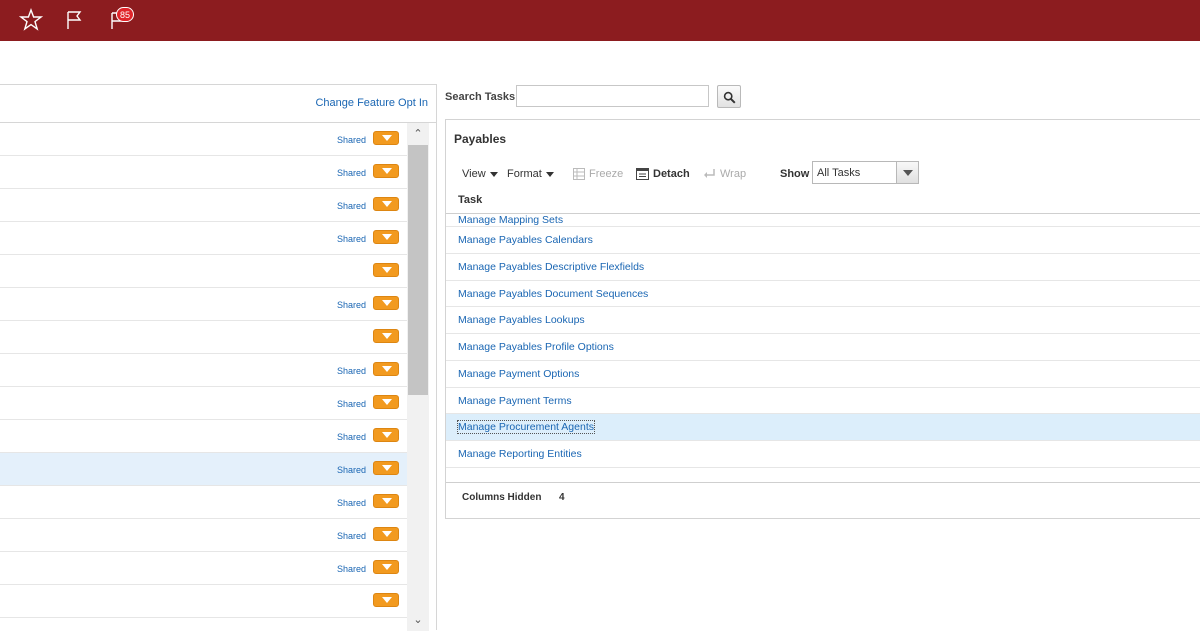 The image size is (1200, 631). What do you see at coordinates (31, 20) in the screenshot?
I see `star-icon` at bounding box center [31, 20].